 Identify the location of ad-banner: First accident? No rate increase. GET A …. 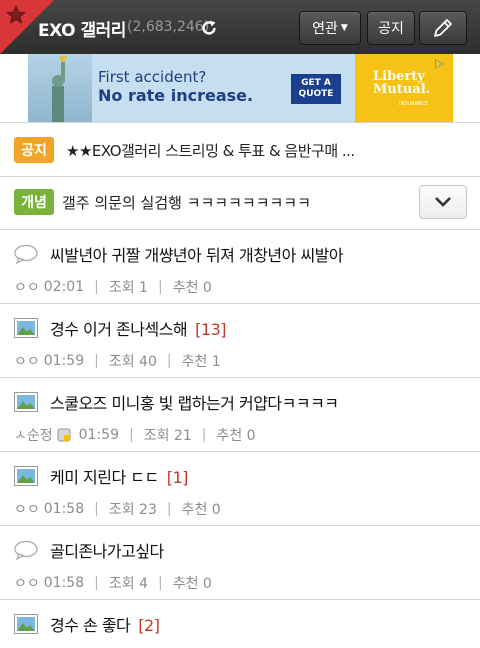
(240, 88).